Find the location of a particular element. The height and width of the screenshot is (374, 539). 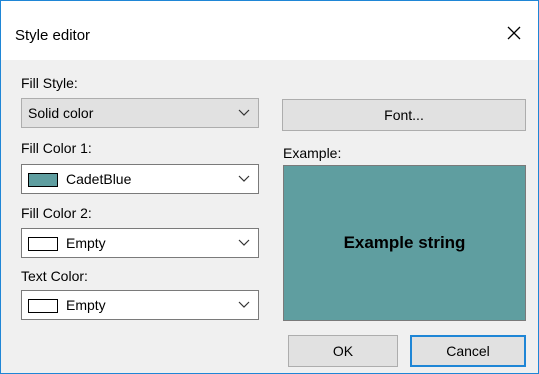

text-color-swatch is located at coordinates (43, 306).